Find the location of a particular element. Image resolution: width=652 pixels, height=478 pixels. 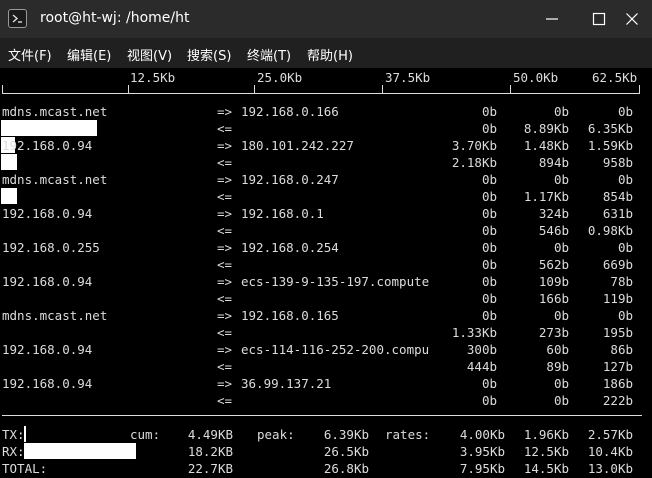

peak-label: peak: is located at coordinates (276, 434).